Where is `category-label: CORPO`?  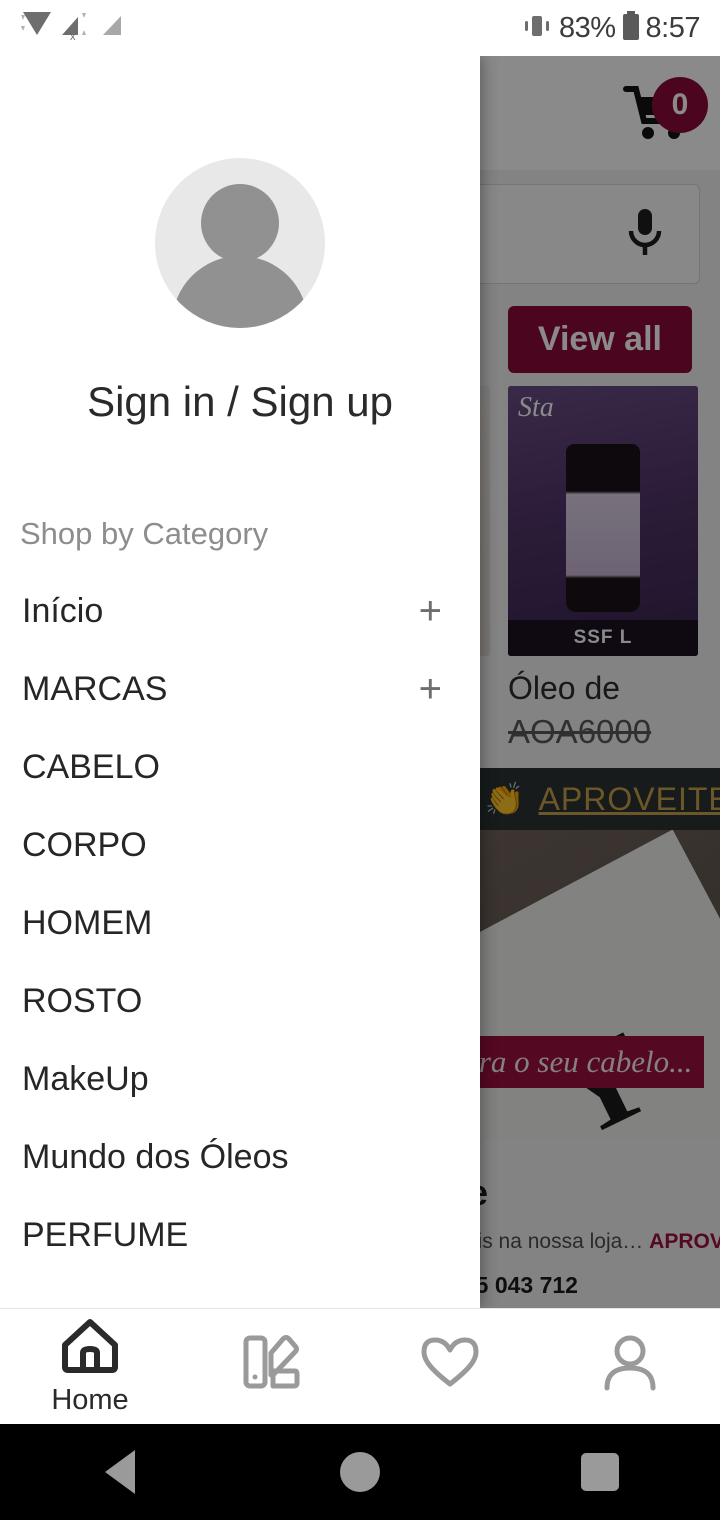 category-label: CORPO is located at coordinates (84, 844).